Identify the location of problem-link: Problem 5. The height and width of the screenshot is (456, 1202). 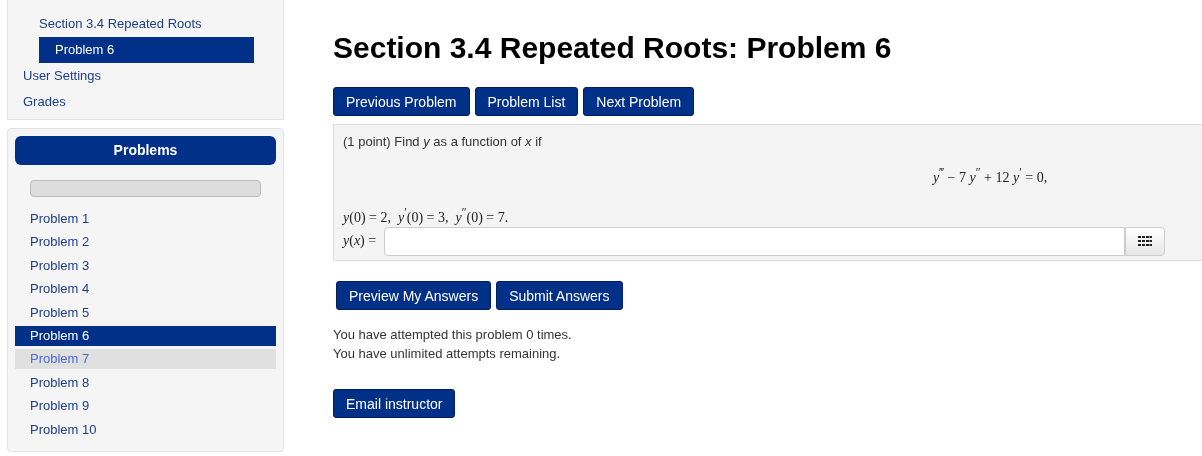
(145, 312).